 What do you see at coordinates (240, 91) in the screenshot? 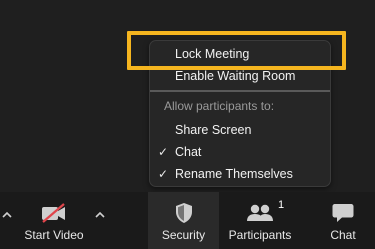
I see `menu-divider` at bounding box center [240, 91].